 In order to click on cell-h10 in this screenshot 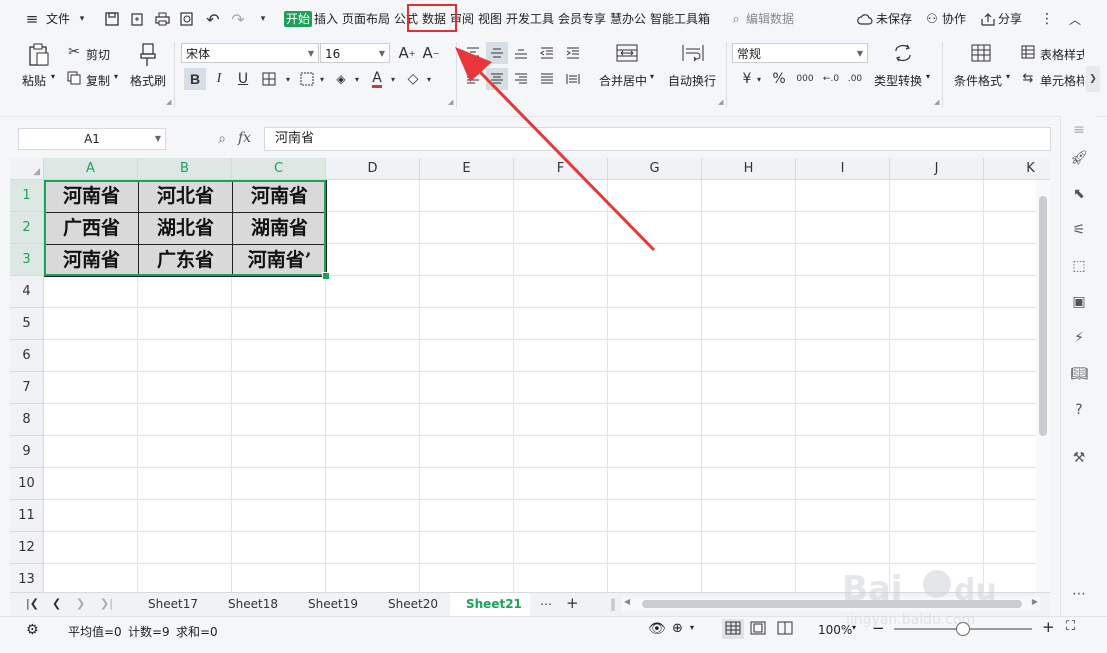, I will do `click(749, 484)`.